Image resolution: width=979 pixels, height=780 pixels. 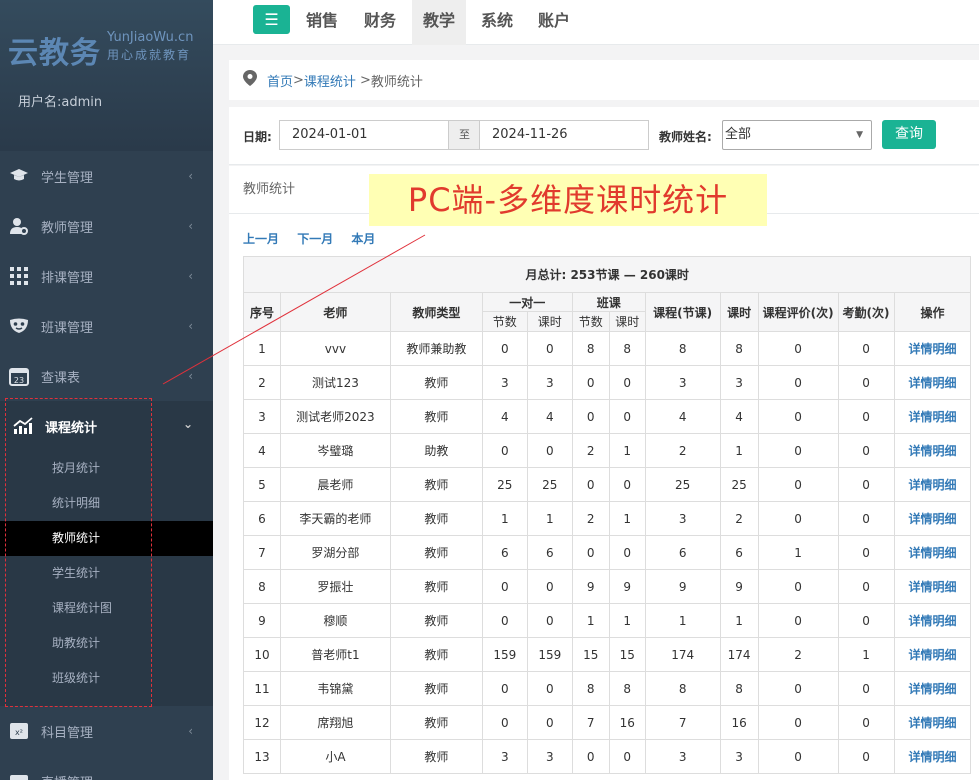 What do you see at coordinates (364, 135) in the screenshot?
I see `start-date-input: 2024-01-01` at bounding box center [364, 135].